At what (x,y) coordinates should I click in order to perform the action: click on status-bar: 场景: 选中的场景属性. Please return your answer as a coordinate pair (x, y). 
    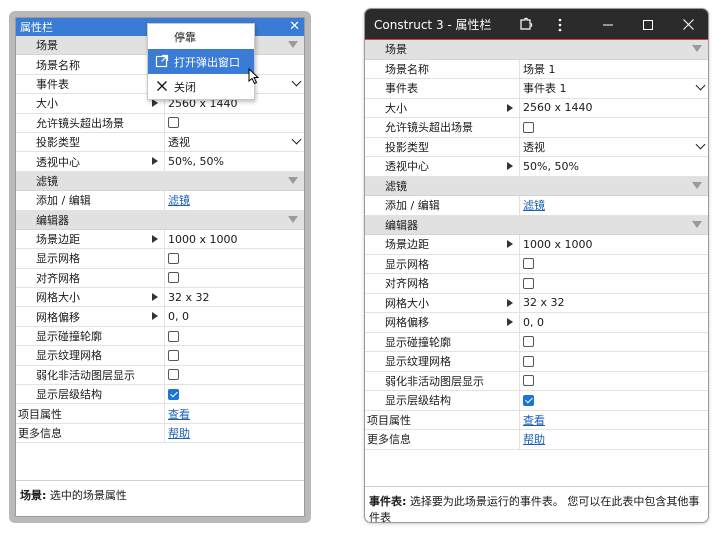
    Looking at the image, I should click on (160, 498).